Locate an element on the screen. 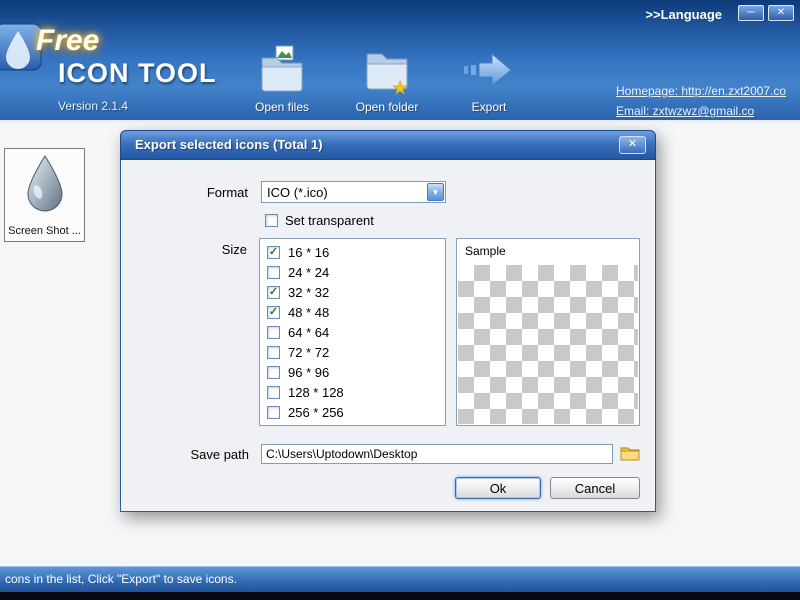 This screenshot has height=600, width=800. language-menu: >>Language is located at coordinates (683, 14).